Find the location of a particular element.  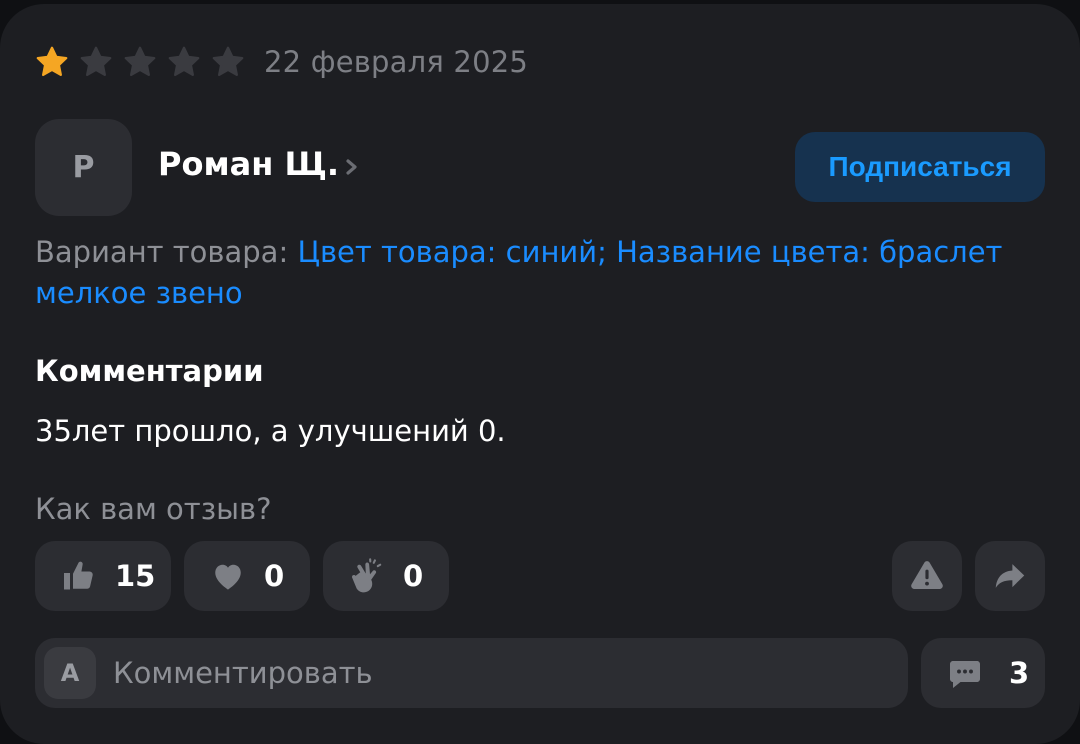

clap-button: 0 is located at coordinates (386, 576).